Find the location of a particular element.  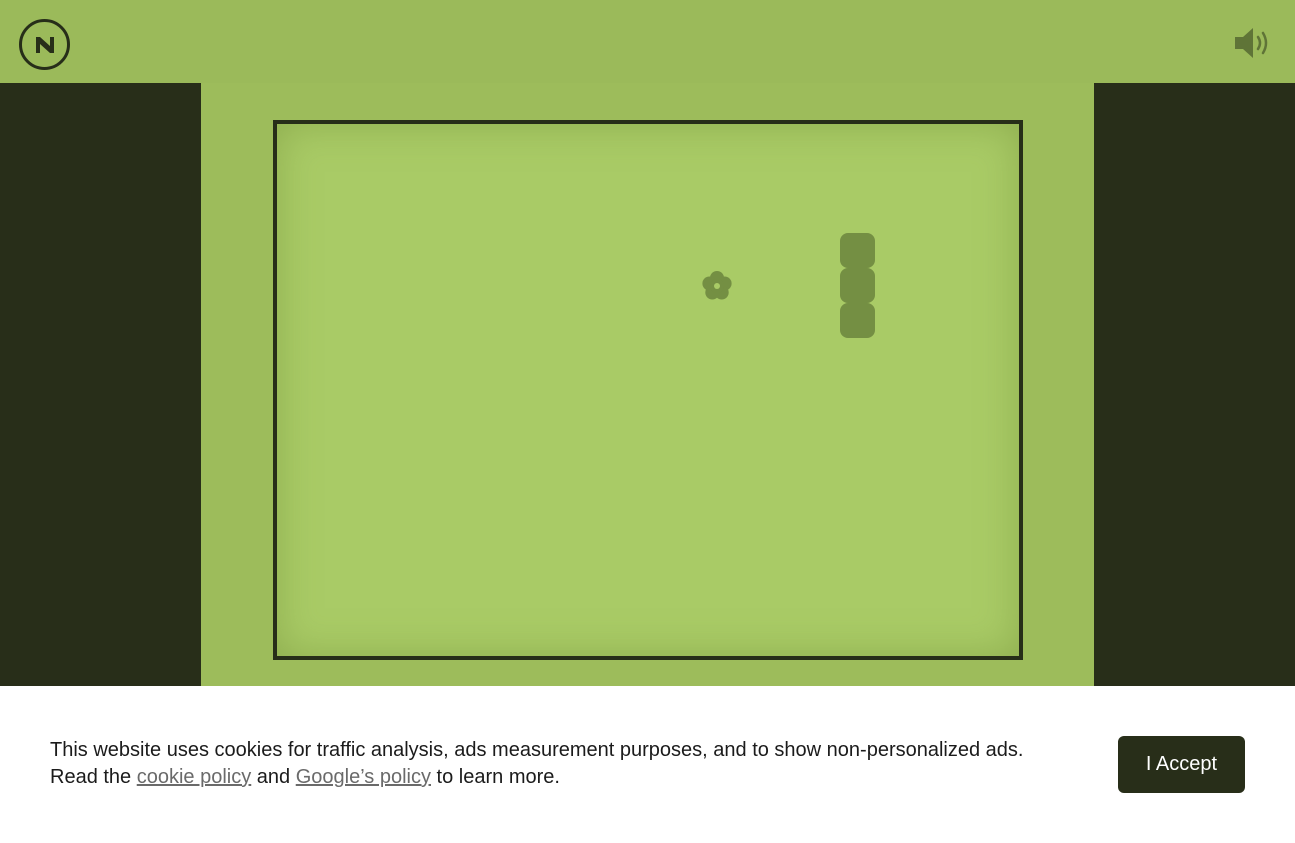

cookie-message-prefix: Read the is located at coordinates (93, 777).